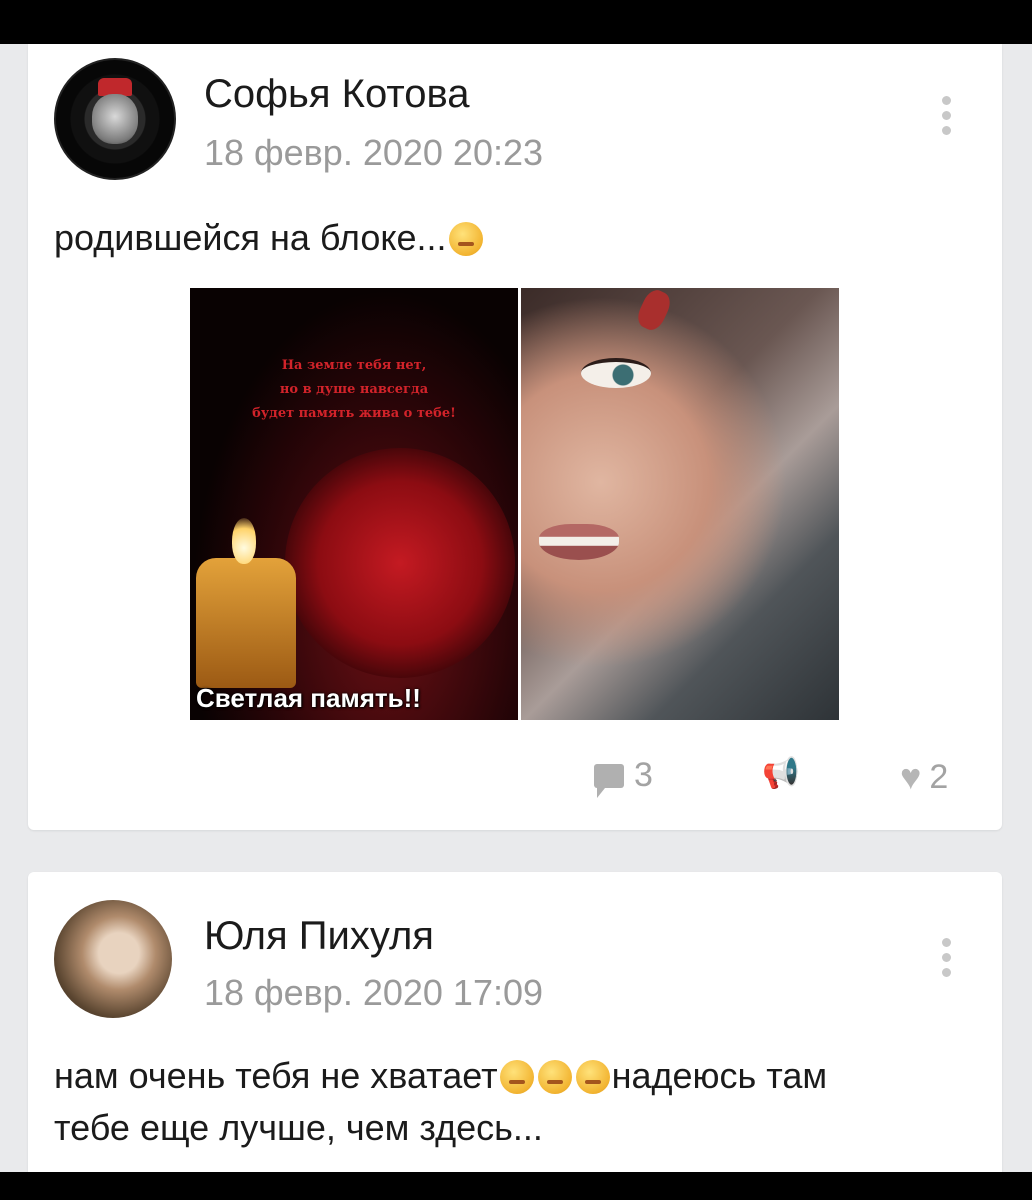 This screenshot has height=1200, width=1032. I want to click on photo-poem-line: На земле тебя нет,, so click(354, 365).